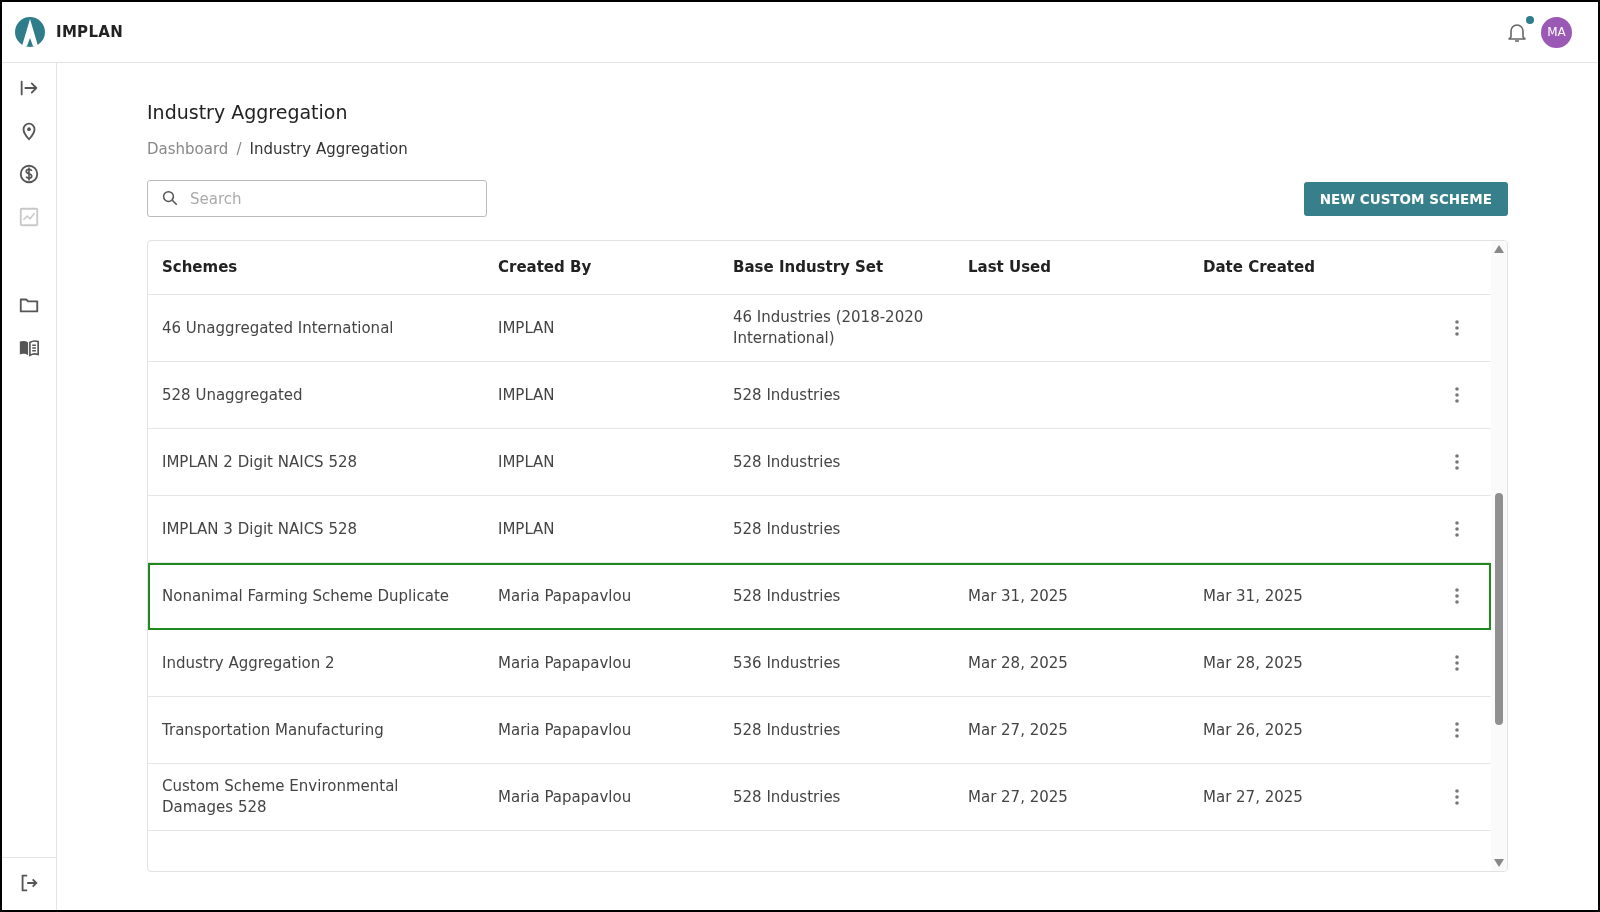 This screenshot has width=1600, height=912. I want to click on table-row: Transportation Manufacturing Maria Papapavlou 528 Industries Mar 27, 2025 Mar 26, 2025, so click(819, 730).